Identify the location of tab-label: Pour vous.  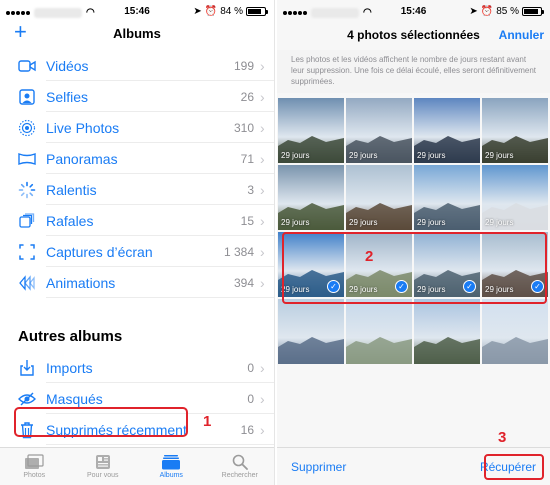
(102, 475).